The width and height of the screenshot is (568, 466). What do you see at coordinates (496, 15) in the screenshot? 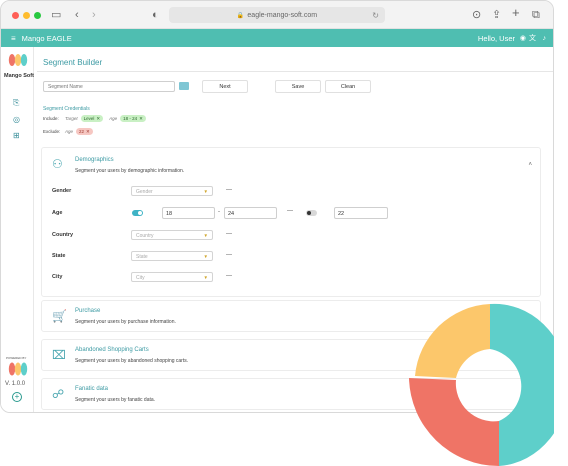
I see `share-icon: ⇪` at bounding box center [496, 15].